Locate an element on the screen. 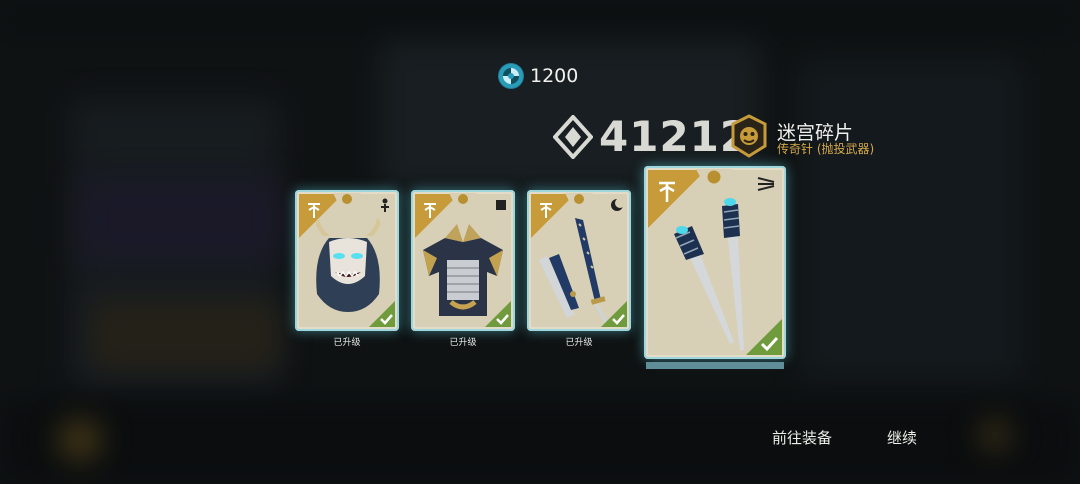 The height and width of the screenshot is (484, 1080). gear-card-oni-mask is located at coordinates (347, 260).